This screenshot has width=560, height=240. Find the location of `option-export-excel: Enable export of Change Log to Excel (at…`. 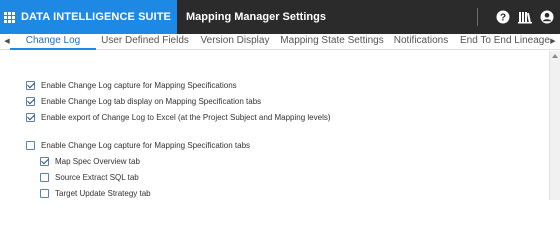

option-export-excel: Enable export of Change Log to Excel (at… is located at coordinates (178, 117).